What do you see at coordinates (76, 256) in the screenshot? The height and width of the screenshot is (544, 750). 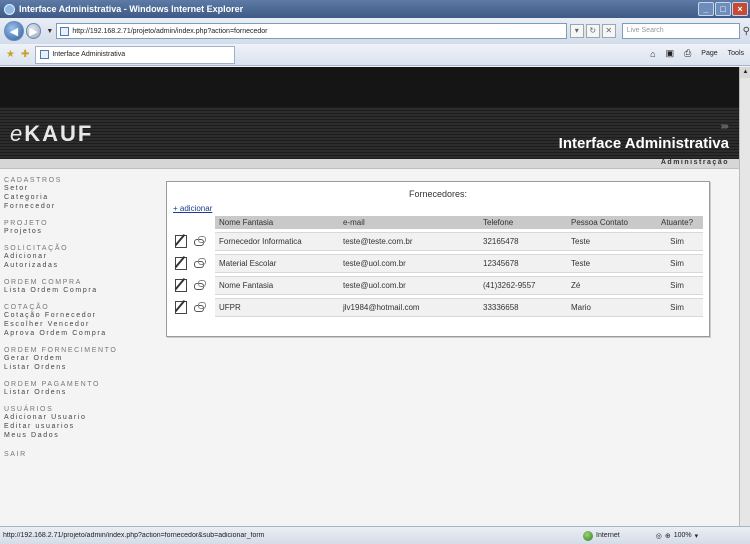 I see `menu-item: Adicionar` at bounding box center [76, 256].